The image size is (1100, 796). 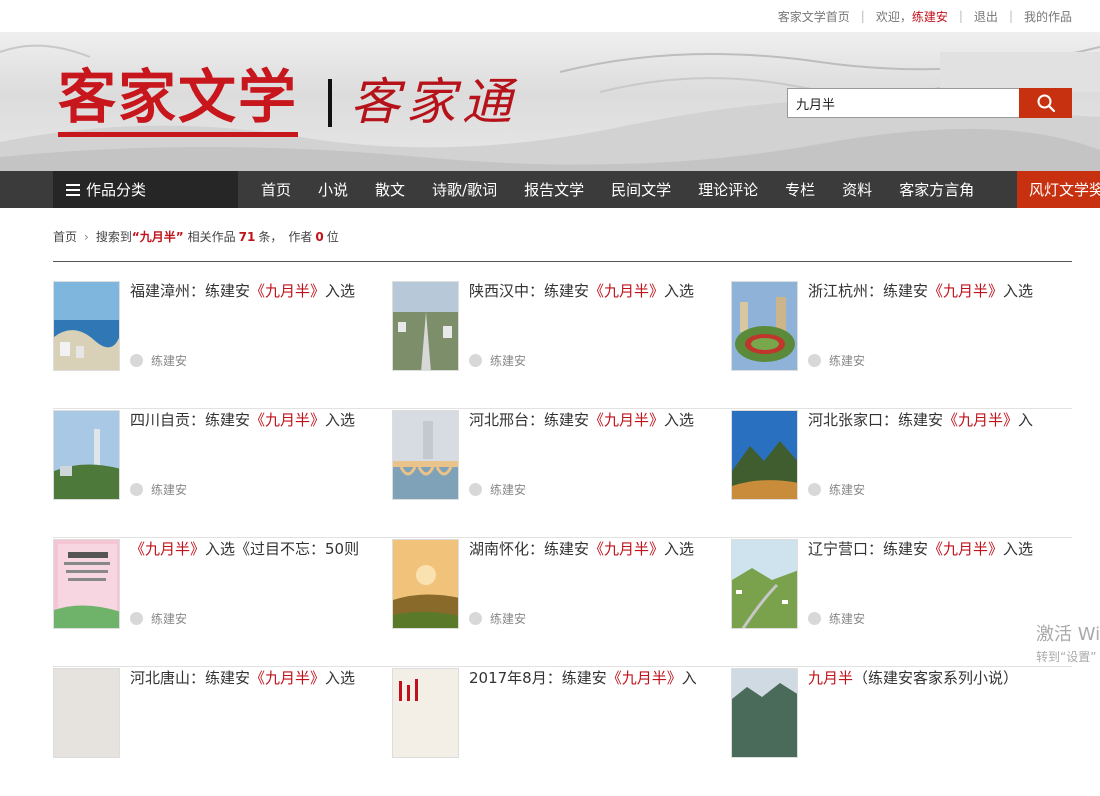 I want to click on logout-link: 退出, so click(x=986, y=16).